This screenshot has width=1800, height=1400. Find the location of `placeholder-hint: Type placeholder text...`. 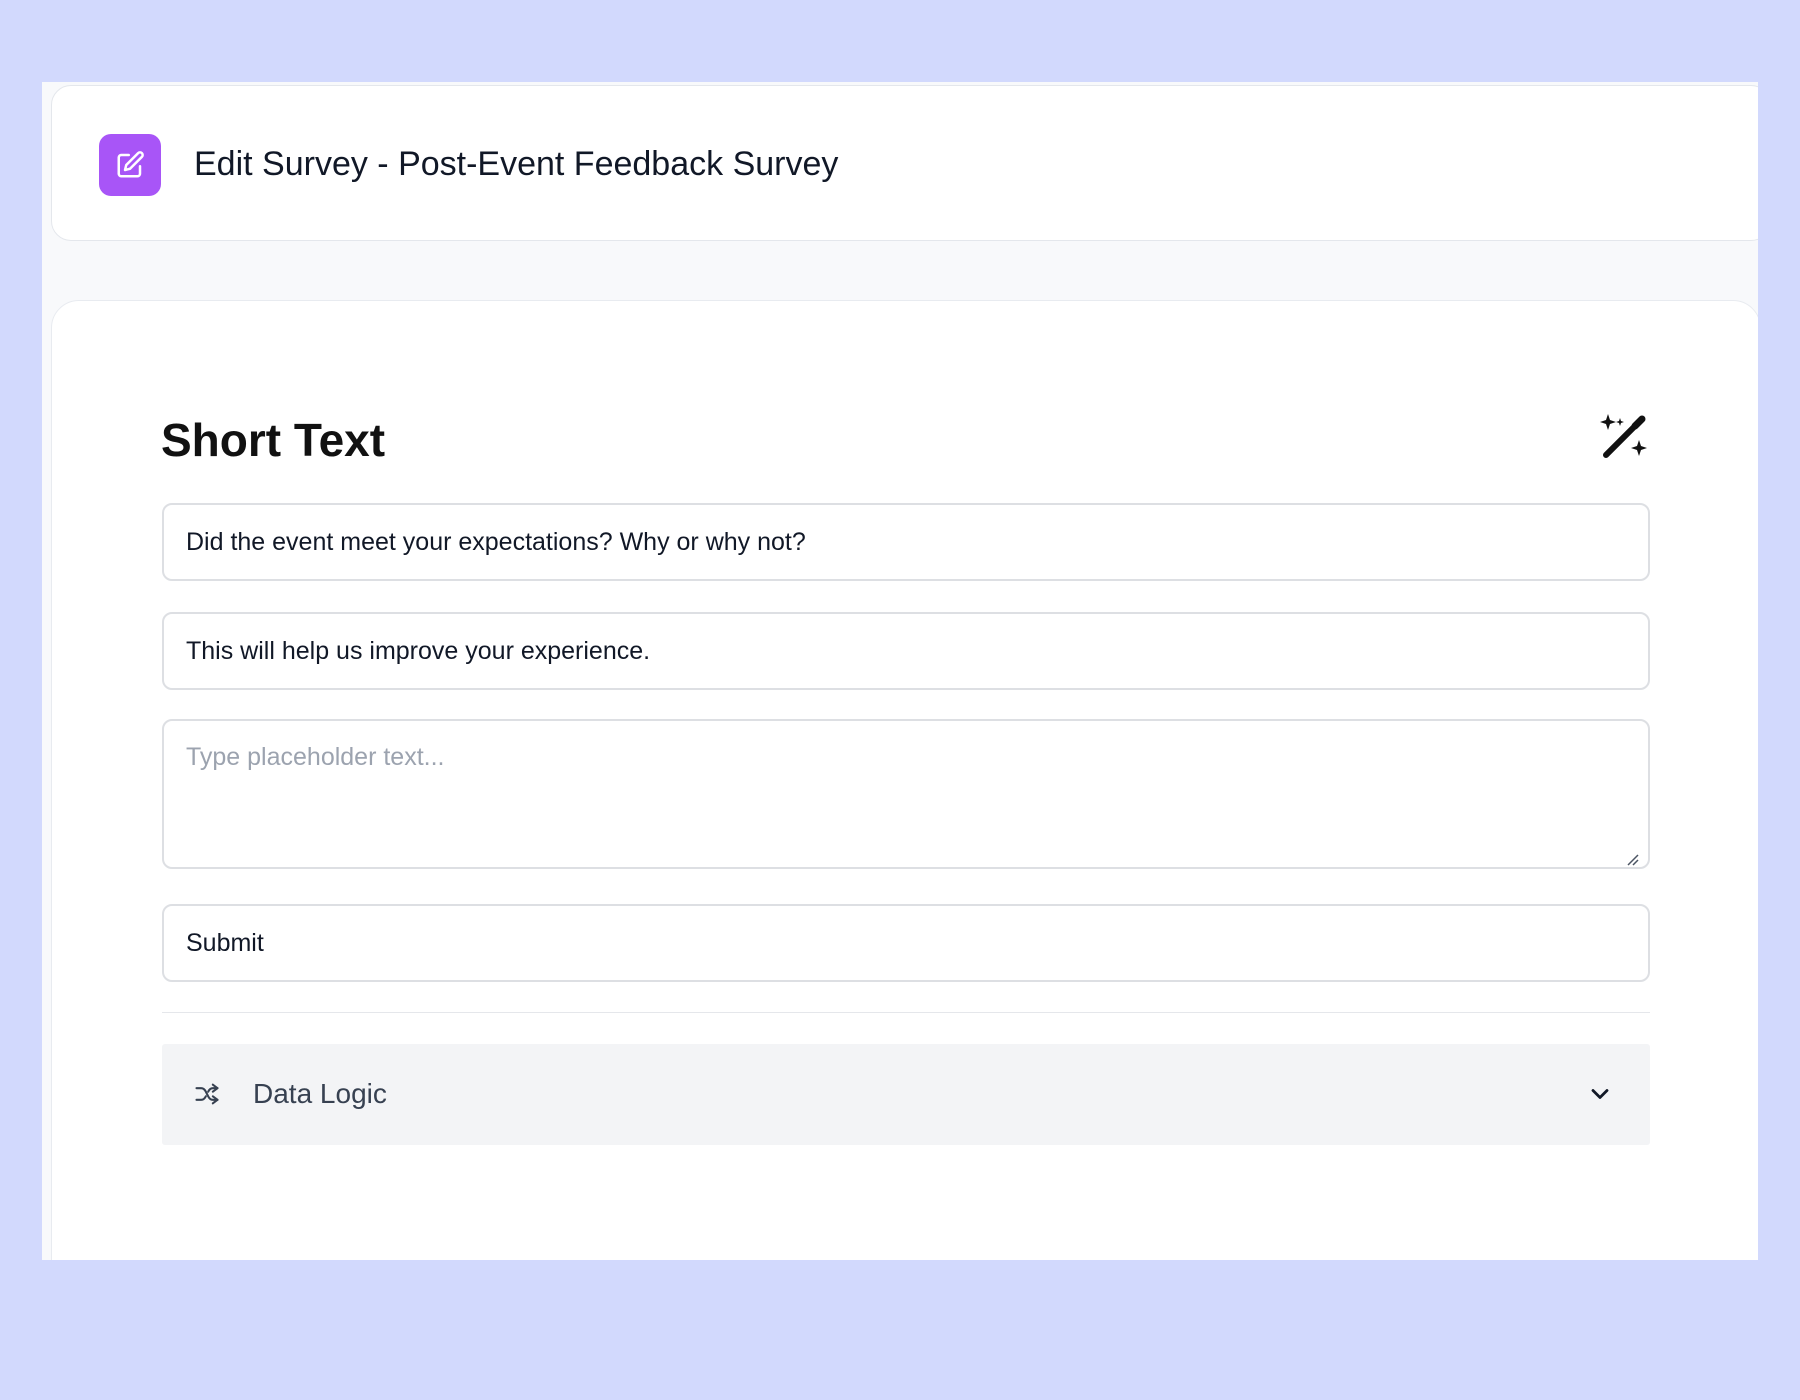

placeholder-hint: Type placeholder text... is located at coordinates (315, 757).